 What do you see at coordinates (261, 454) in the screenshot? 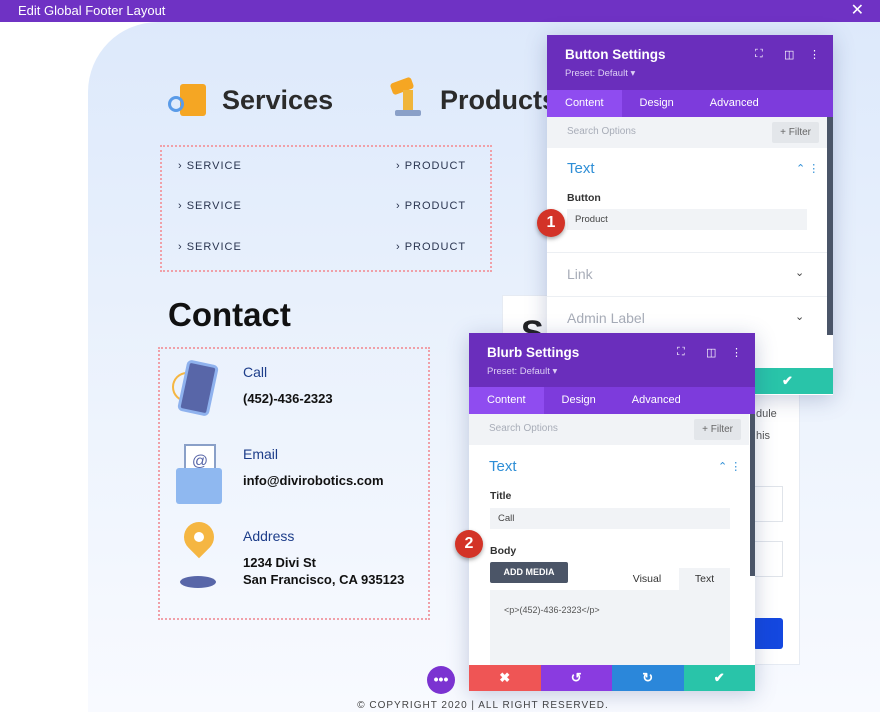
I see `email-title: Email` at bounding box center [261, 454].